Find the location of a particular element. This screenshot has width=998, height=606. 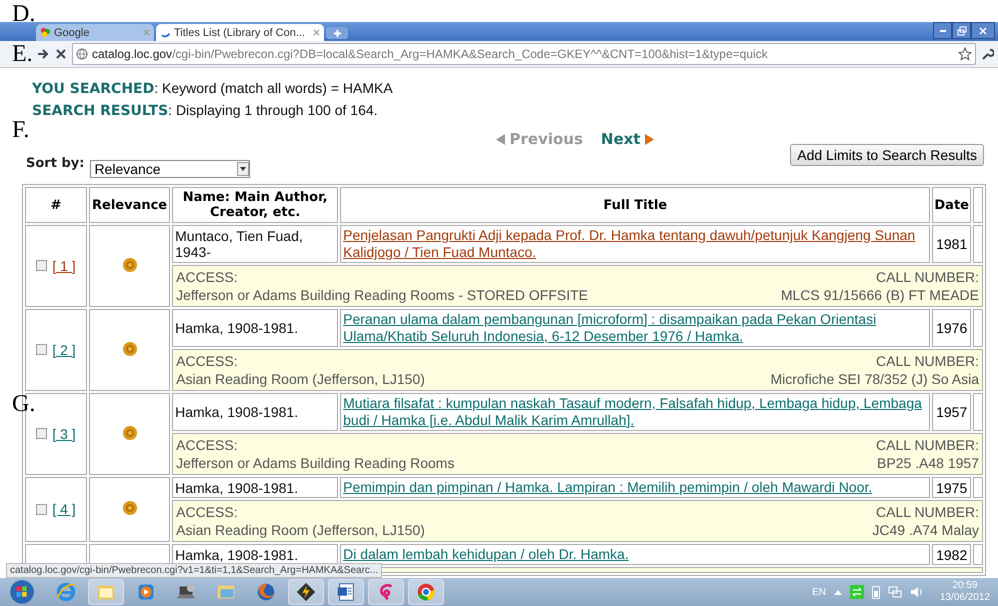

start-button is located at coordinates (22, 592).